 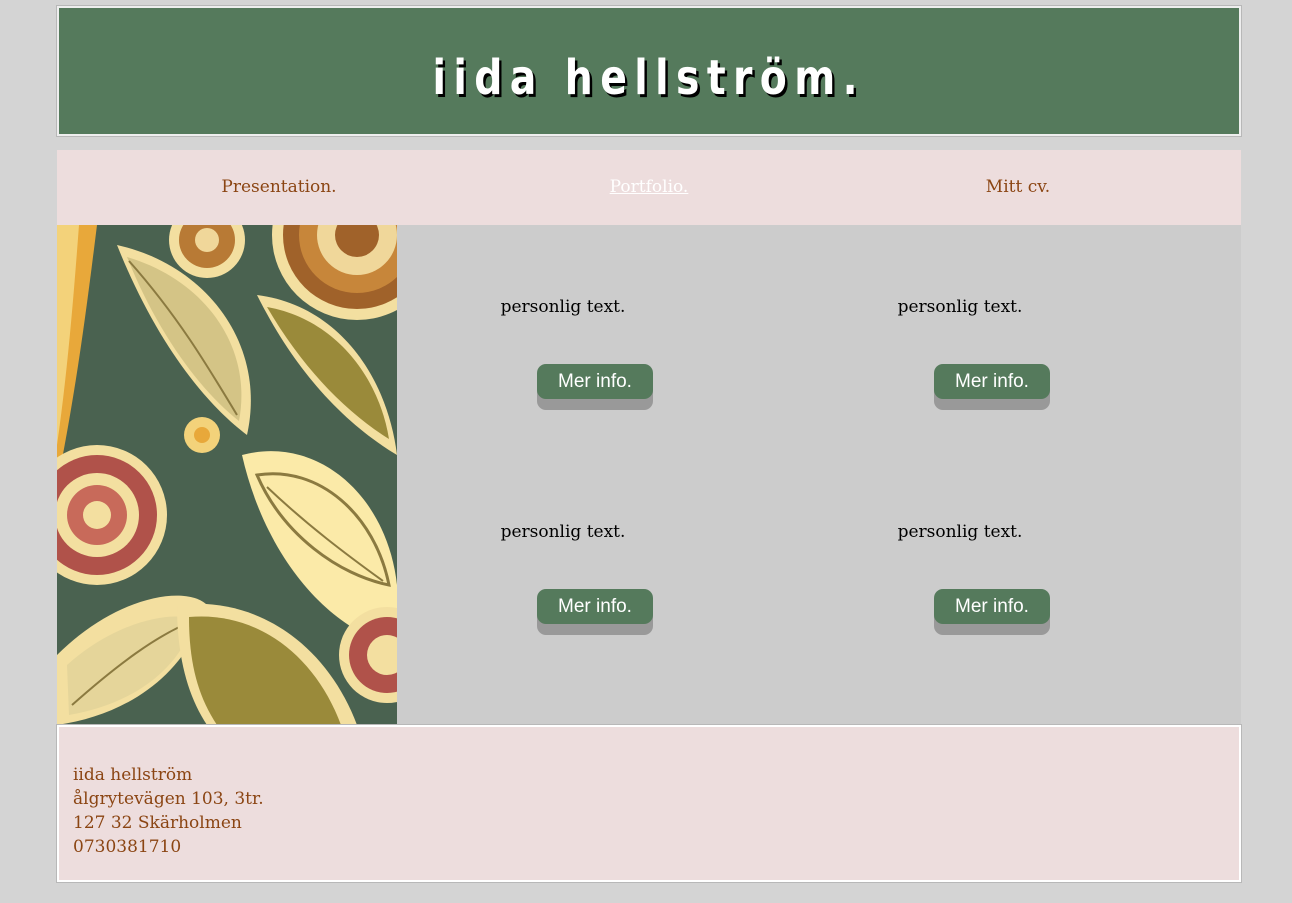 I want to click on footer-name: iida hellström, so click(x=133, y=775).